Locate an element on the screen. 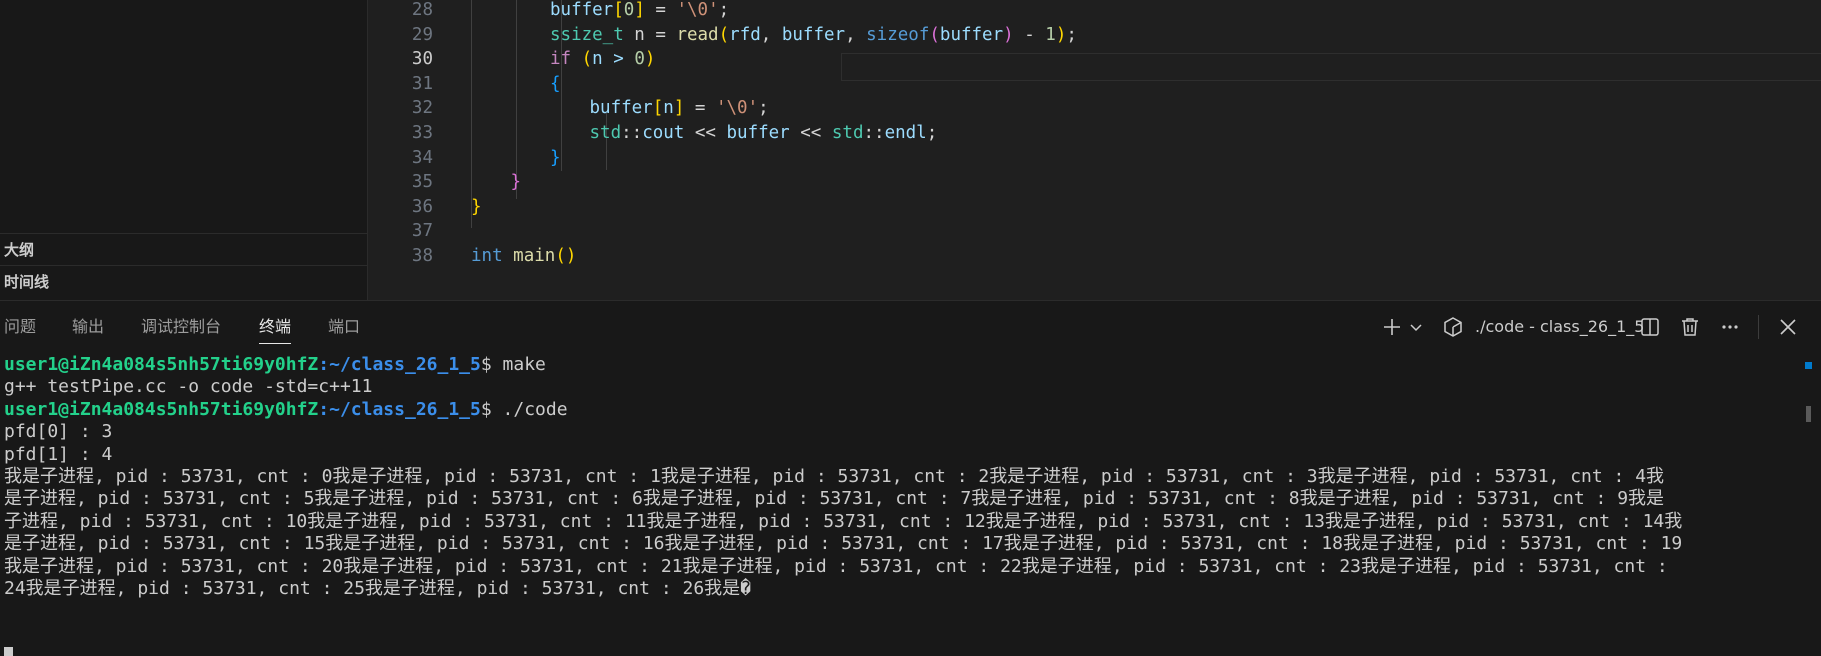  panel-tab-bar: 问题 输出 调试控制台 终端 端口 ./code - class_26_1_5 is located at coordinates (910, 327).